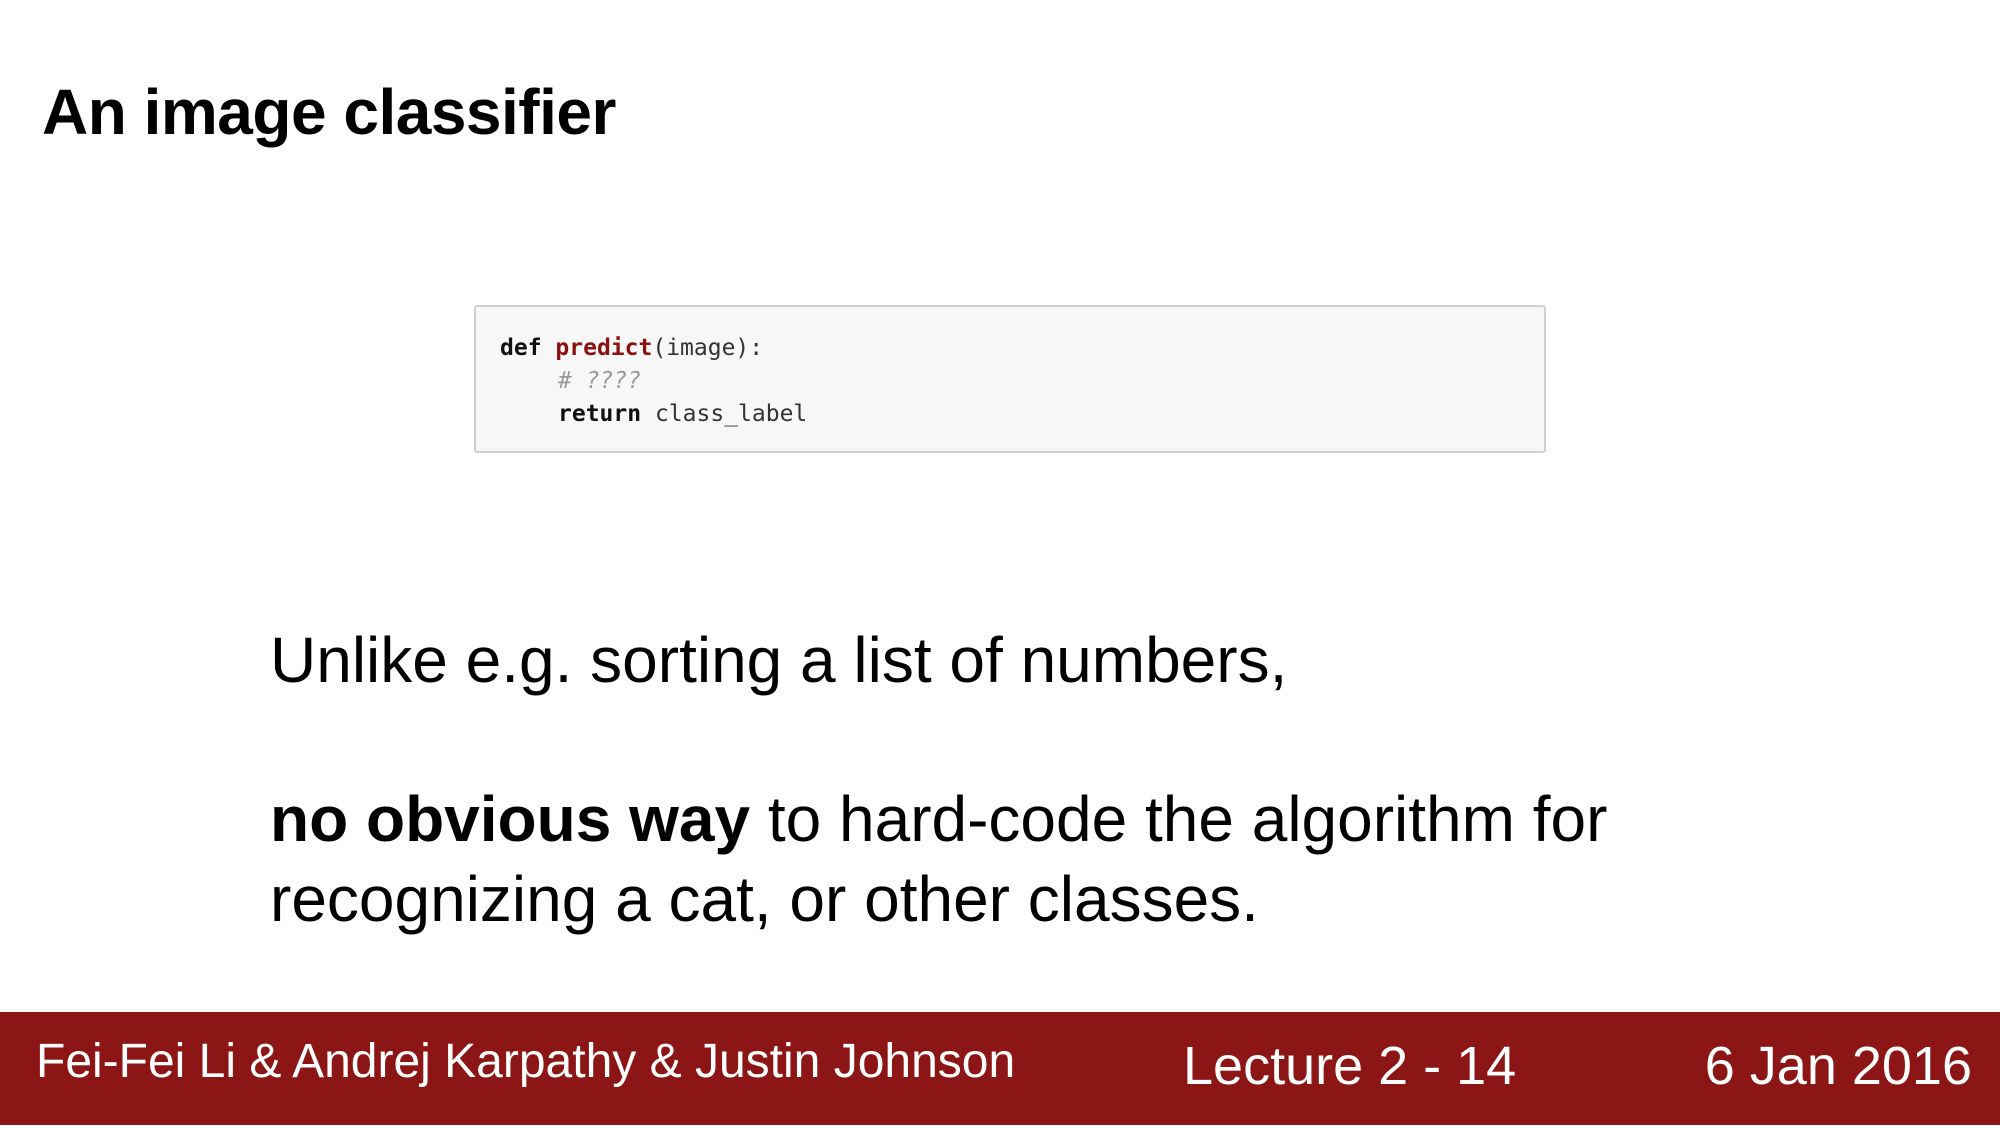  What do you see at coordinates (1838, 1066) in the screenshot?
I see `footer-date: 6 Jan 2016` at bounding box center [1838, 1066].